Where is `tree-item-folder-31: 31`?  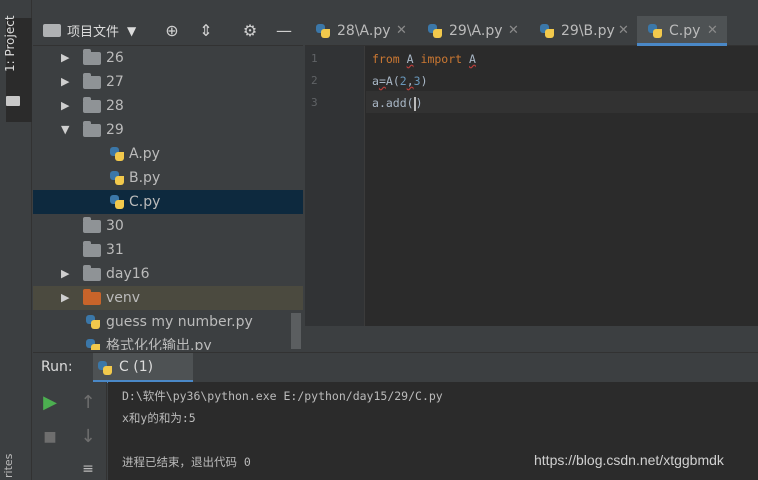
tree-item-folder-31: 31 is located at coordinates (168, 250).